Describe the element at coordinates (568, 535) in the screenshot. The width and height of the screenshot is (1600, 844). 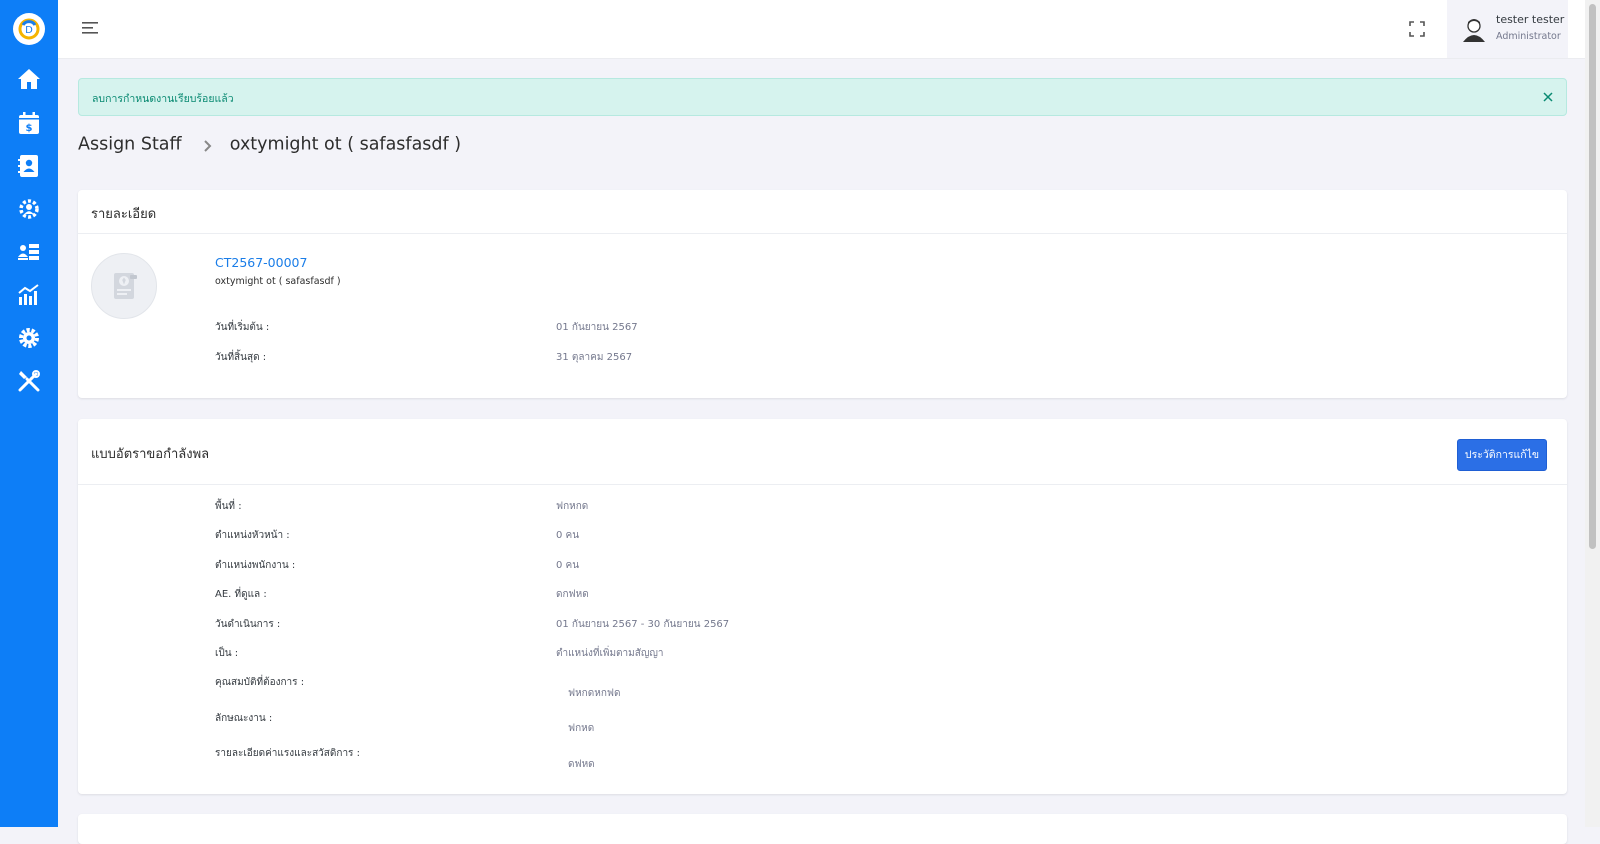
I see `supervisor-position-value: 0 คน` at that location.